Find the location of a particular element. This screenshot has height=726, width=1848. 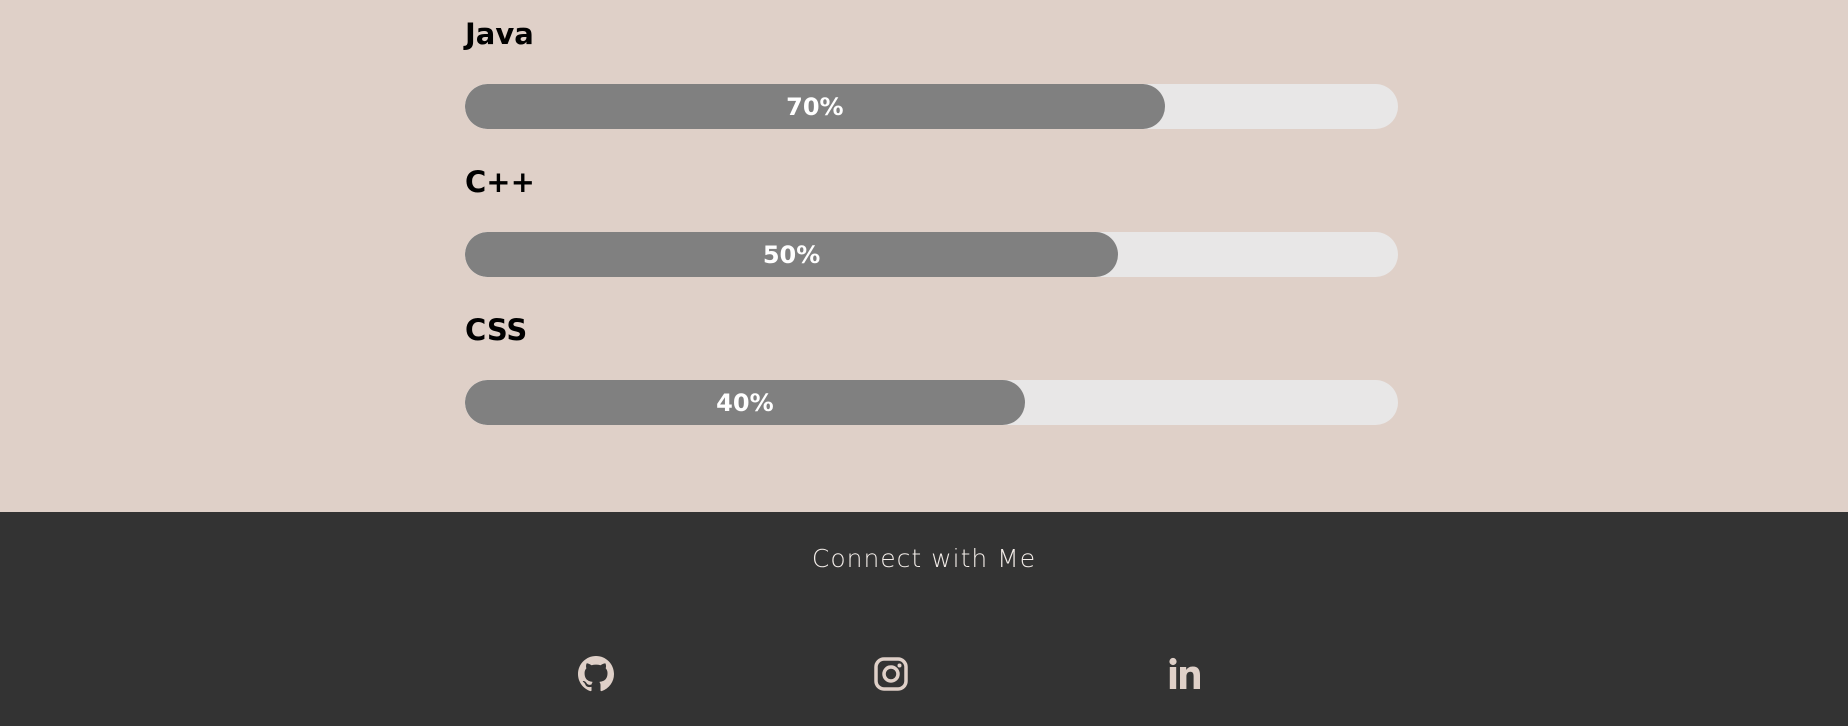

github-icon is located at coordinates (596, 674).